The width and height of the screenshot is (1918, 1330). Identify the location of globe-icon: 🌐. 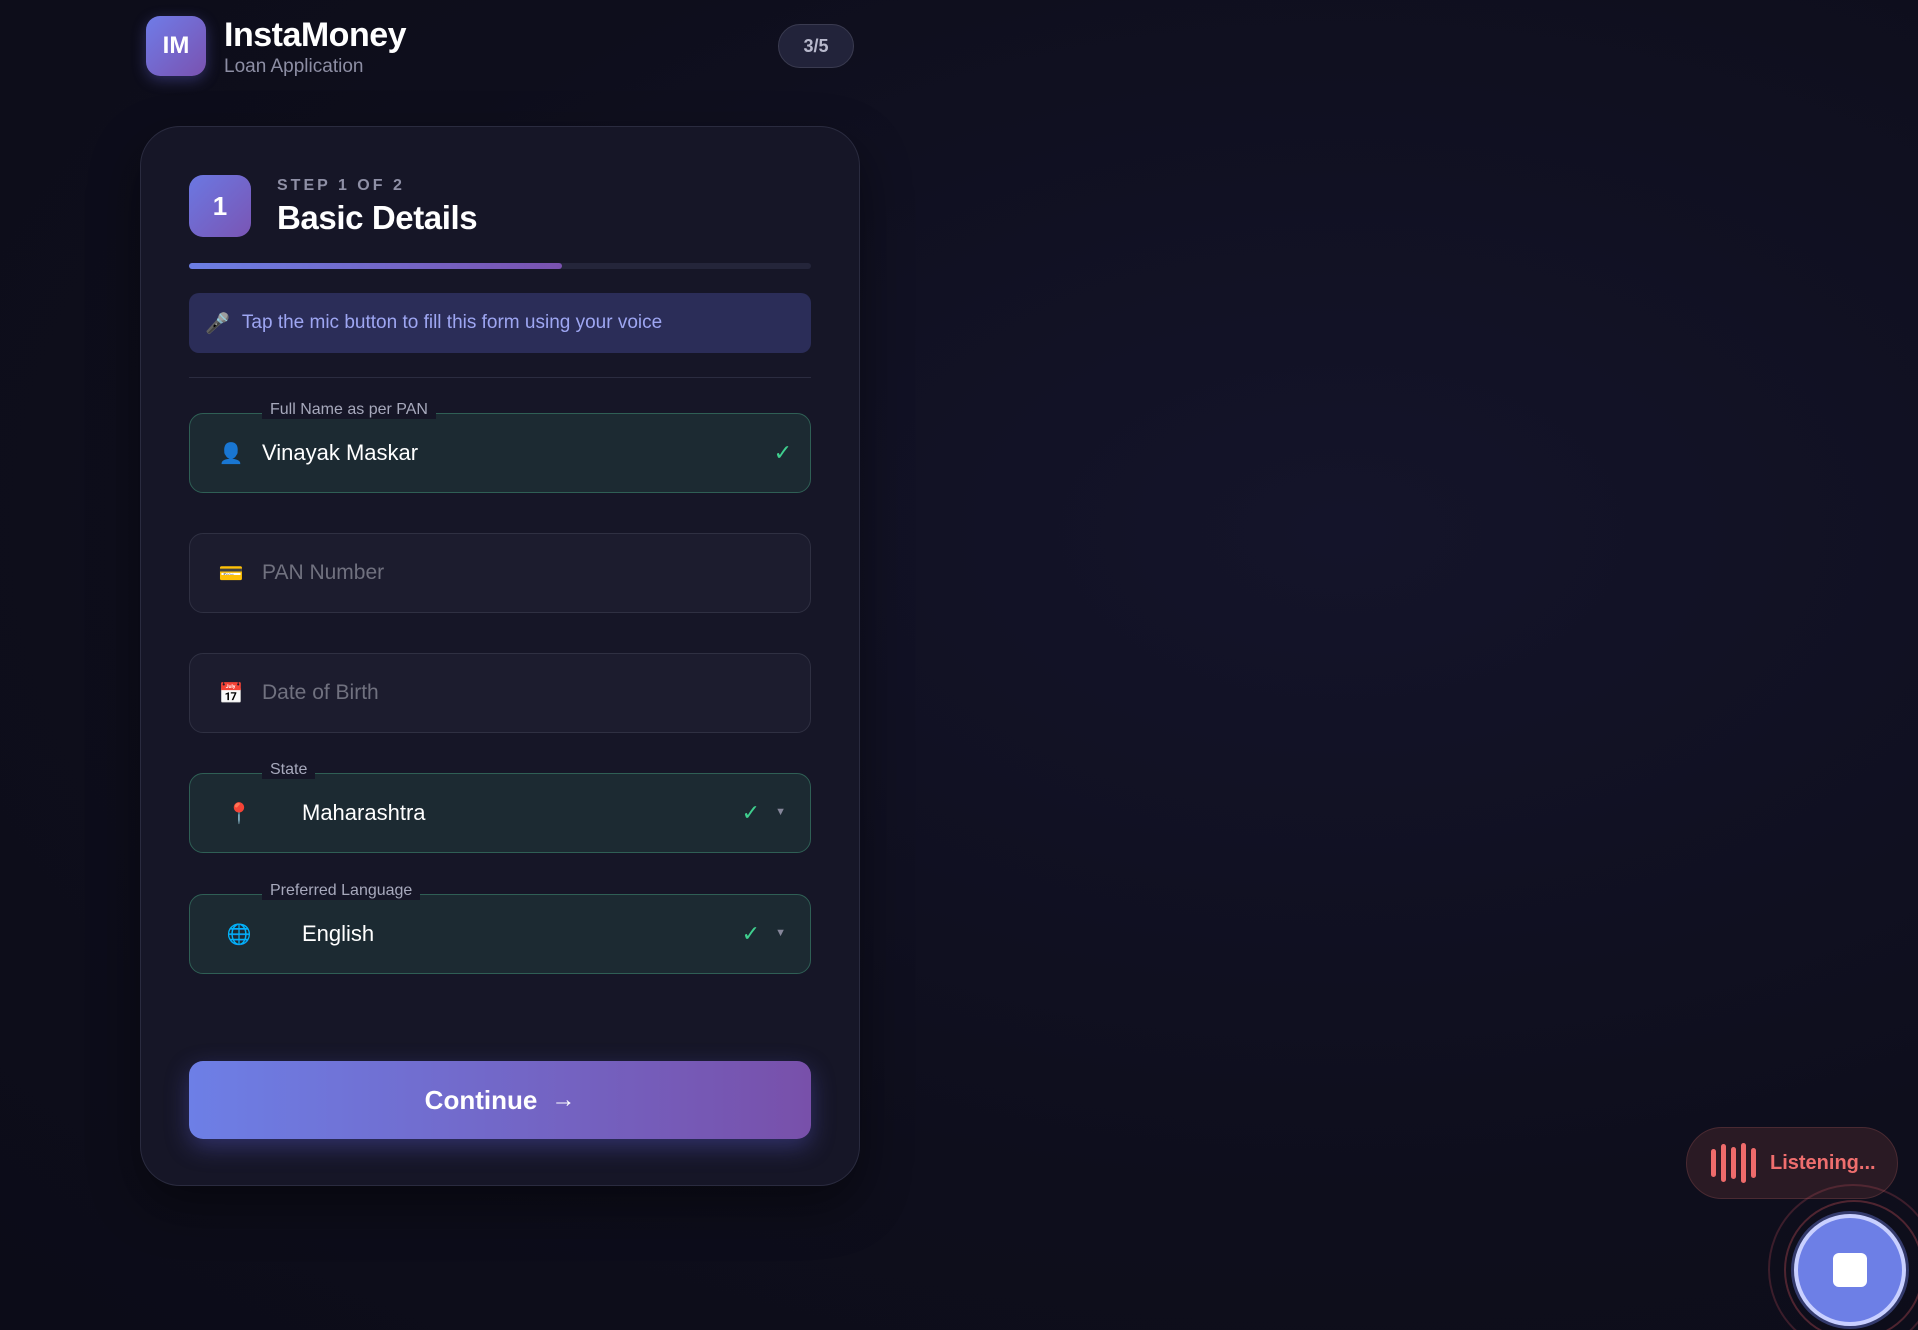
(239, 934).